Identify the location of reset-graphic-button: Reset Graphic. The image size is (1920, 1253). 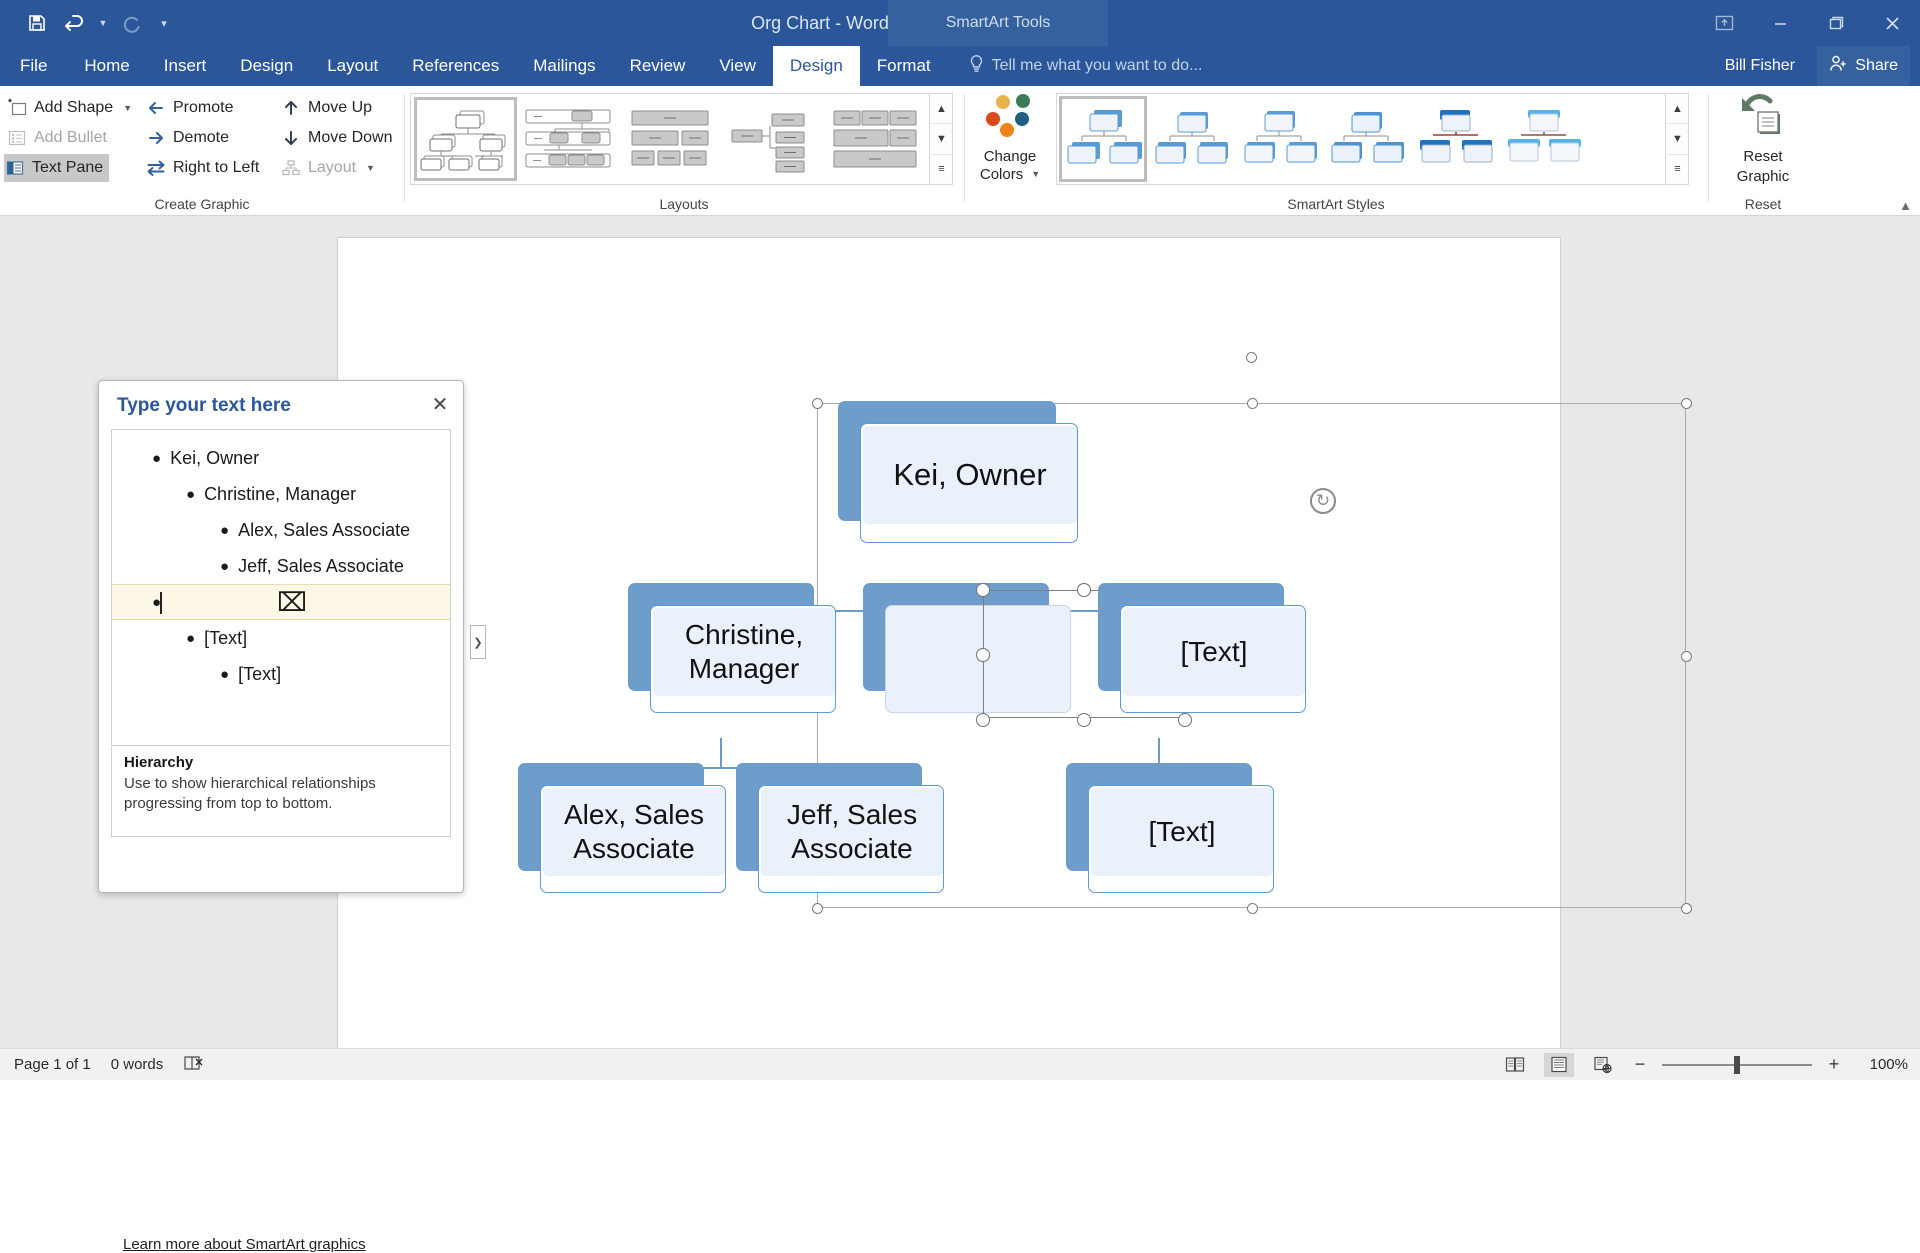
(1763, 148).